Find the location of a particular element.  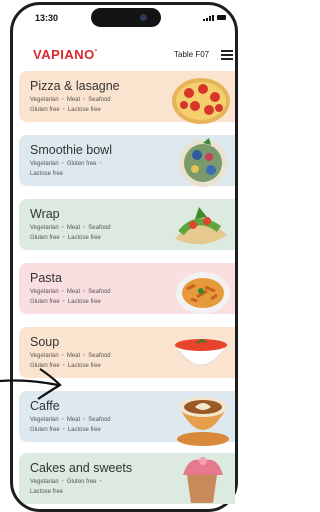

table-number: Table F07 is located at coordinates (192, 54).